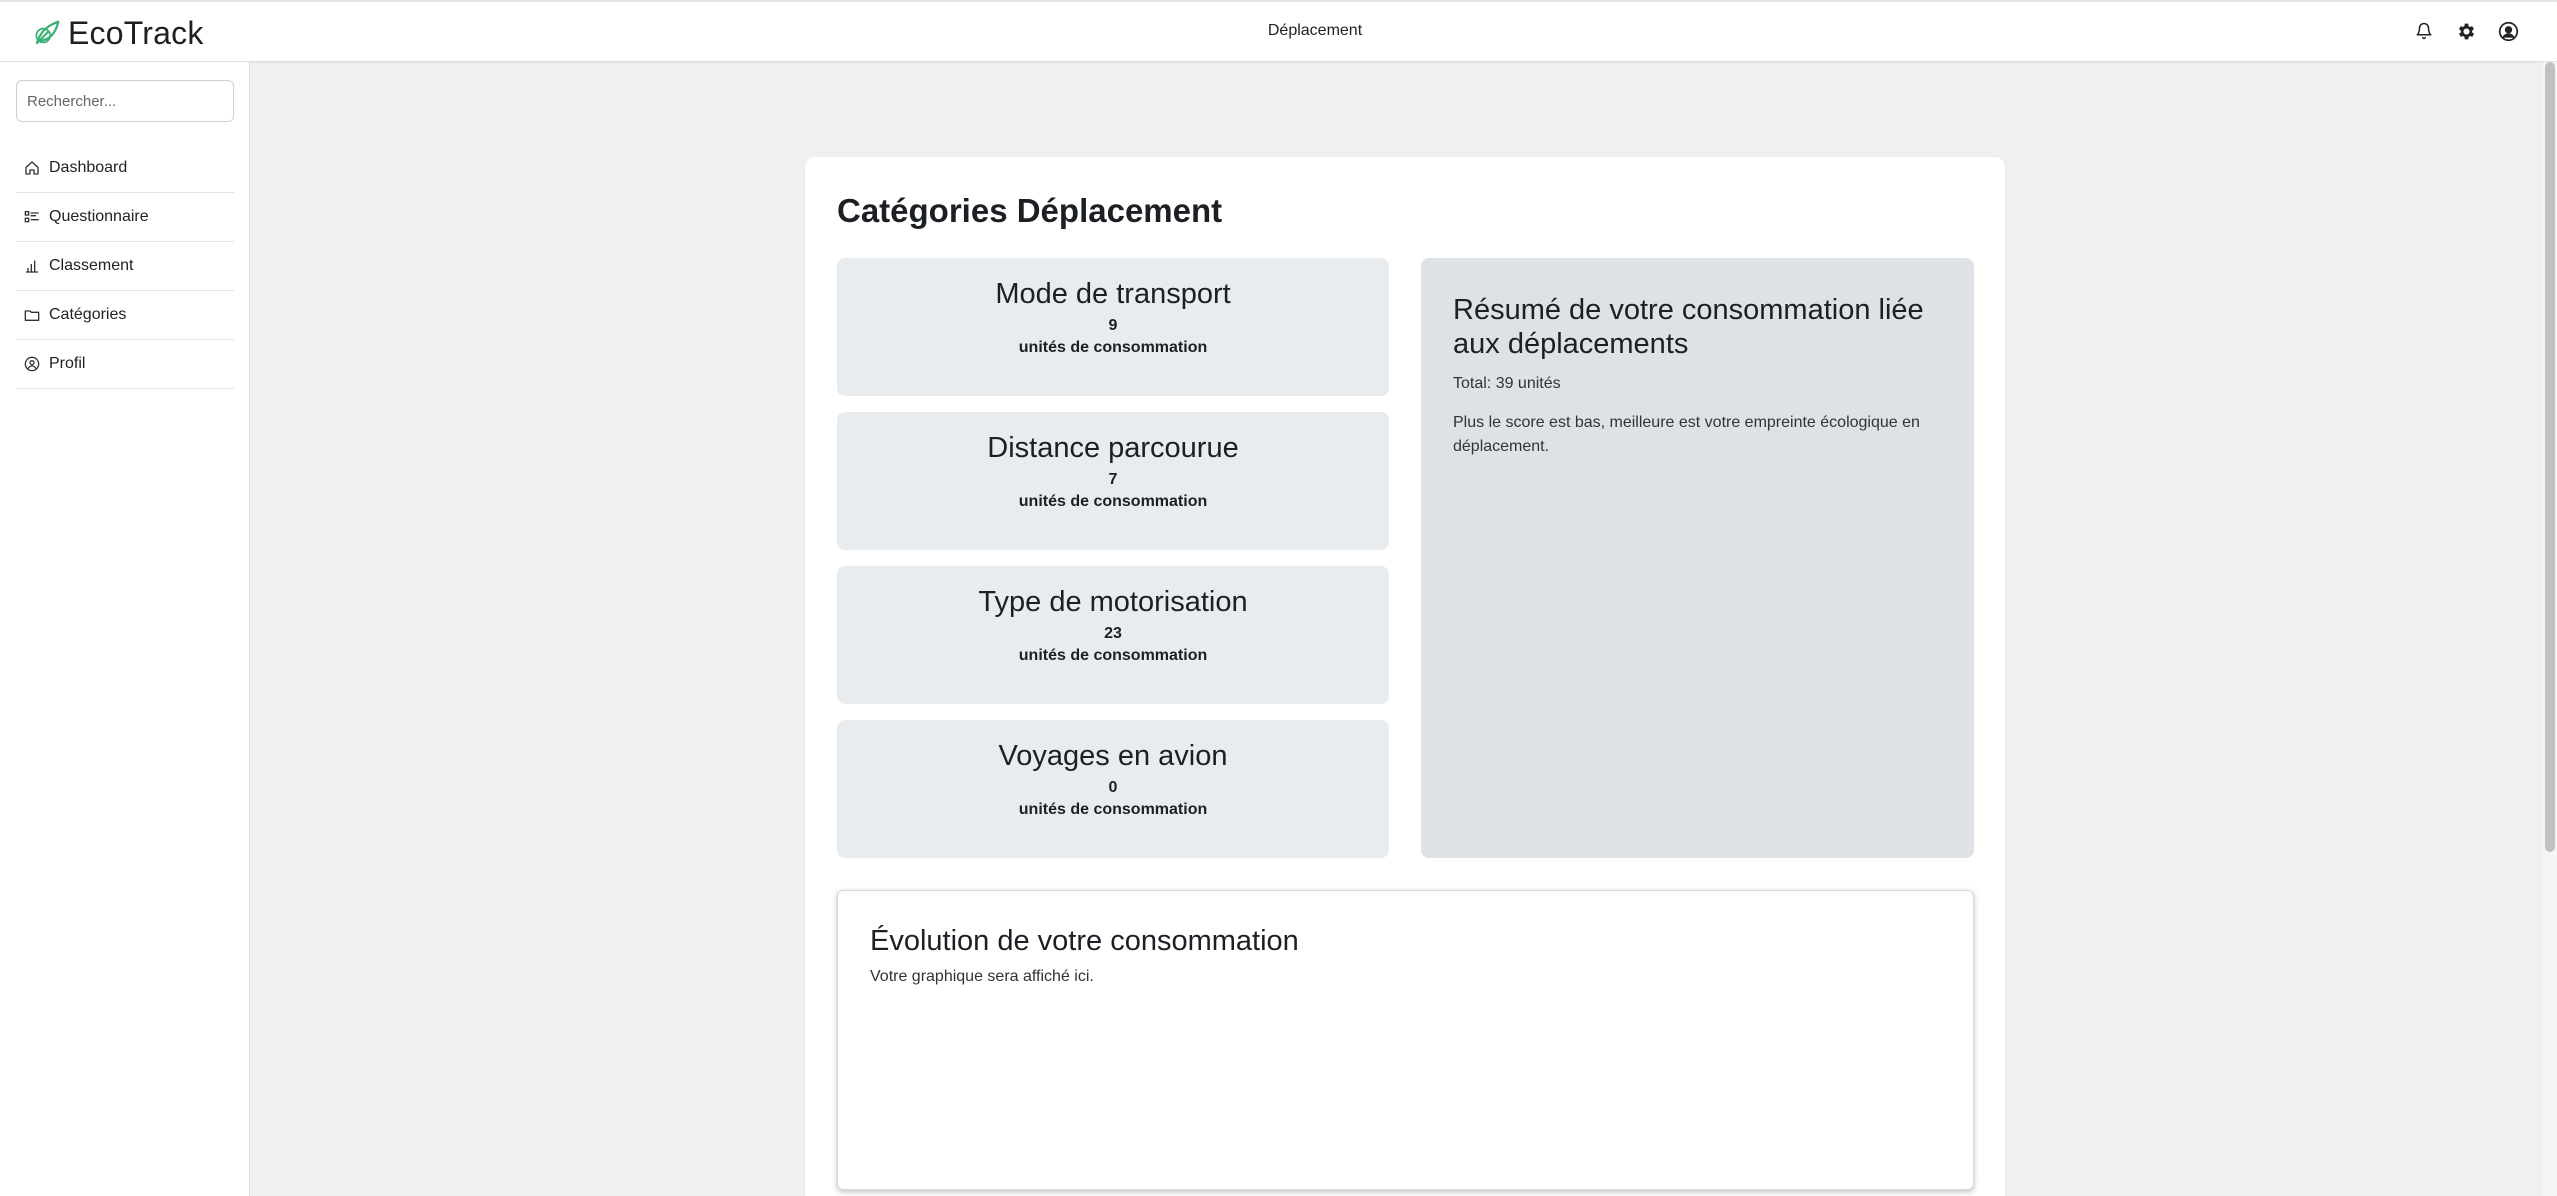 Image resolution: width=2557 pixels, height=1196 pixels. What do you see at coordinates (67, 363) in the screenshot?
I see `sidebar-item-label: Profil` at bounding box center [67, 363].